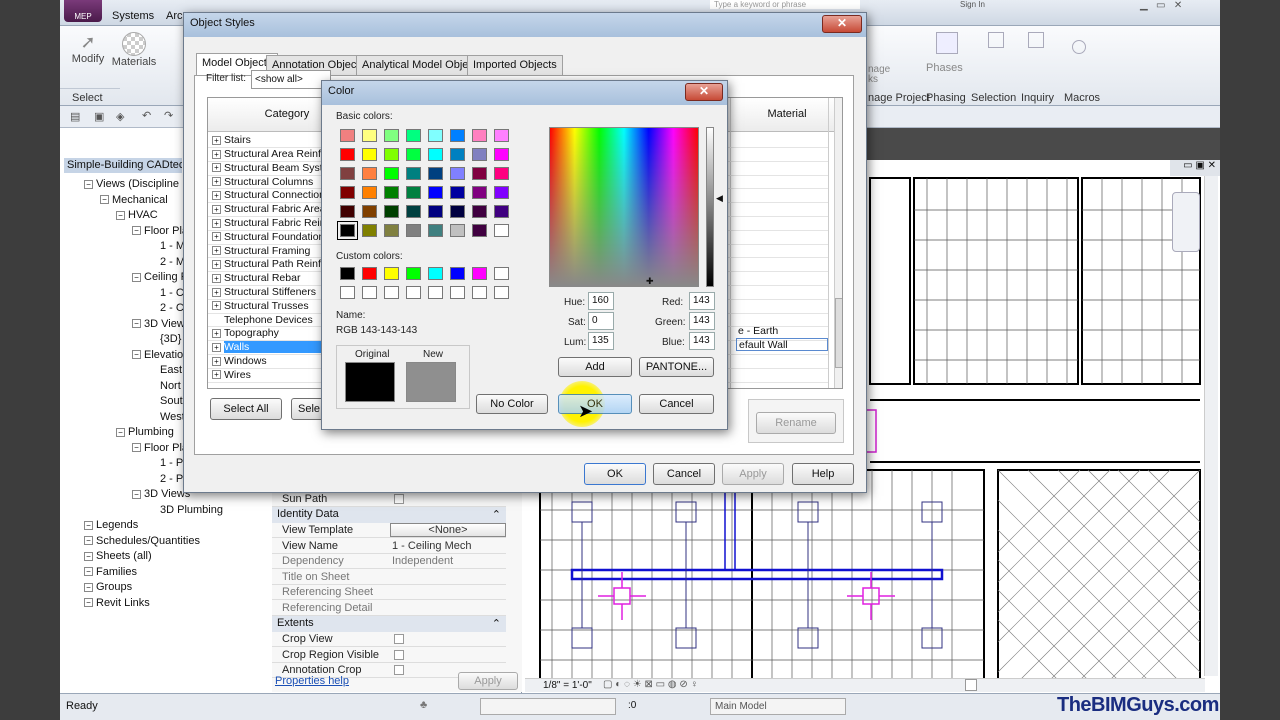 This screenshot has height=720, width=1280. I want to click on material-earth: e - Earth, so click(758, 331).